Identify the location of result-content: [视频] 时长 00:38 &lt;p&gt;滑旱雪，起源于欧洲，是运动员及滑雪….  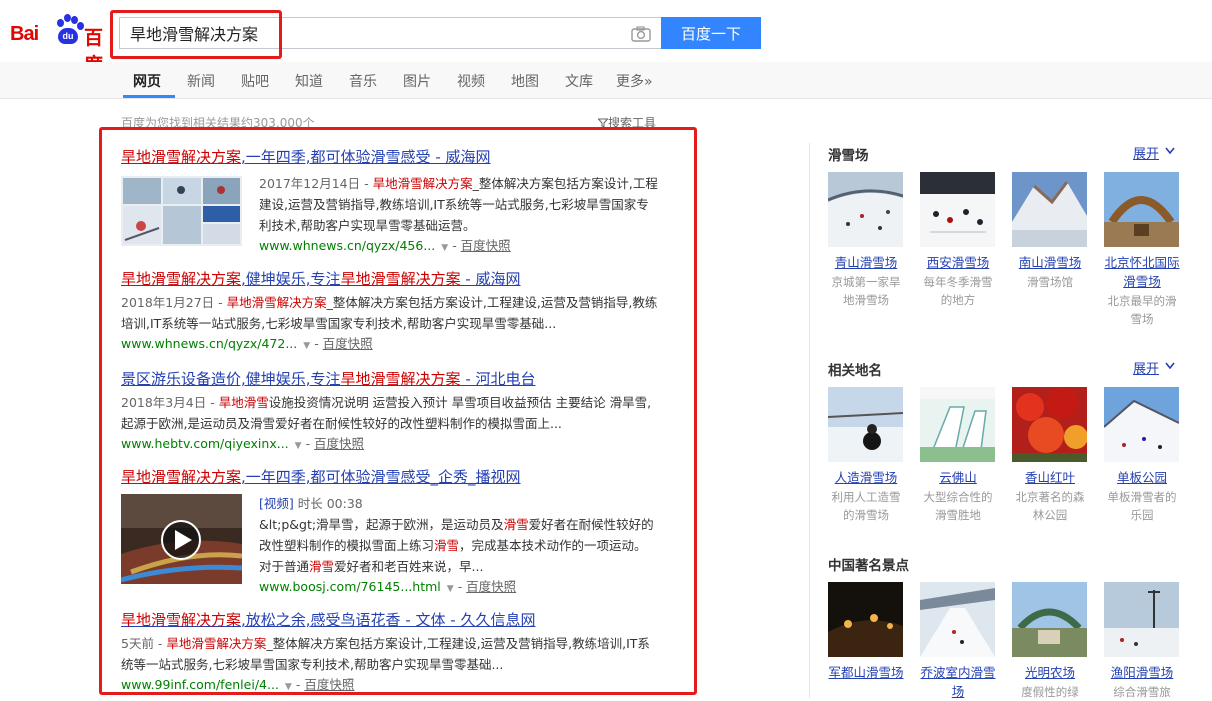
(459, 546).